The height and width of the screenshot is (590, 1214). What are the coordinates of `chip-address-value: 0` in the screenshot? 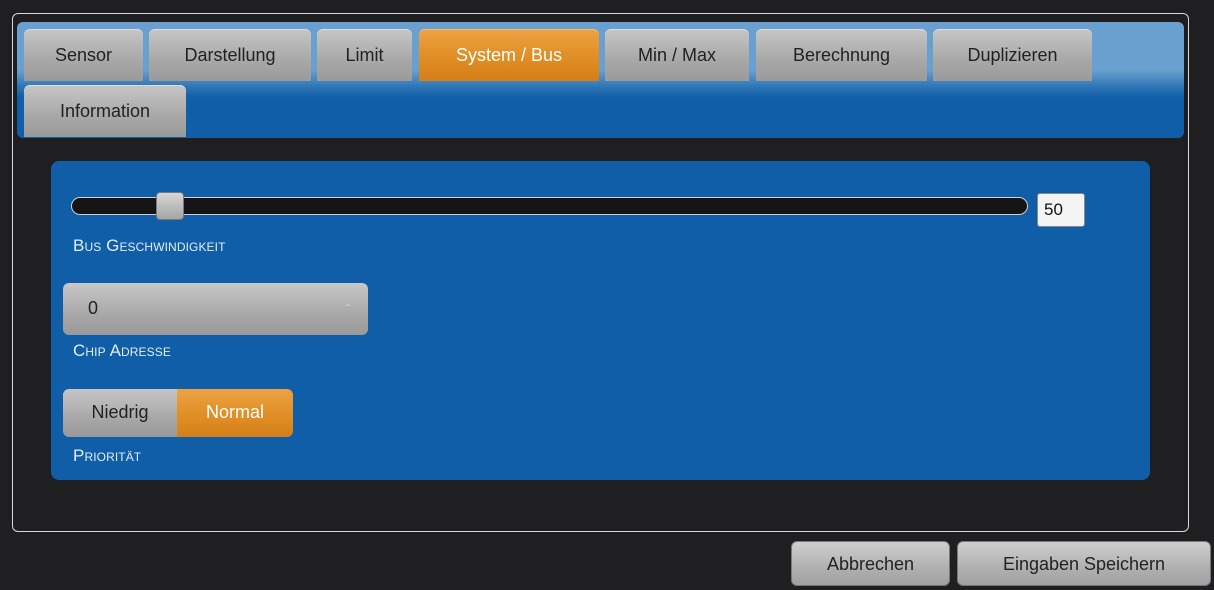 It's located at (93, 308).